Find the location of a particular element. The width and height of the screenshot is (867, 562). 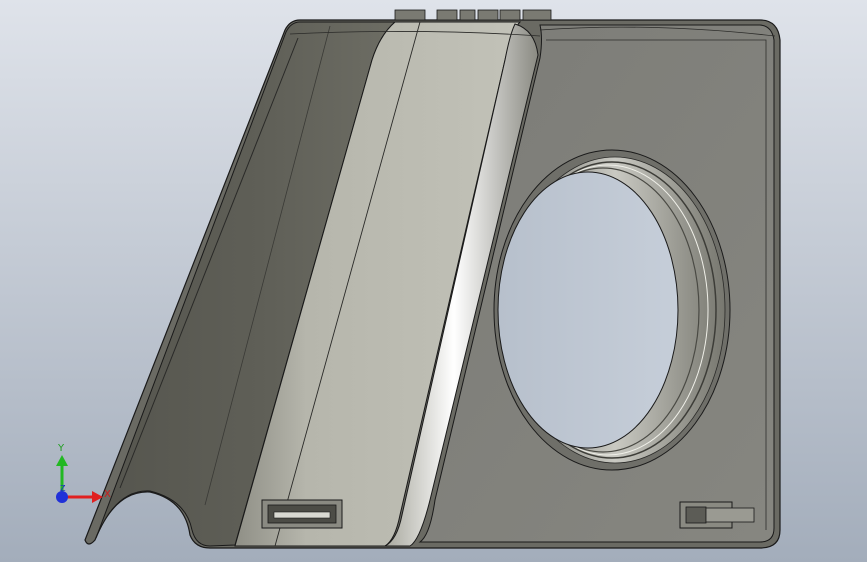

left-slot is located at coordinates (302, 514).